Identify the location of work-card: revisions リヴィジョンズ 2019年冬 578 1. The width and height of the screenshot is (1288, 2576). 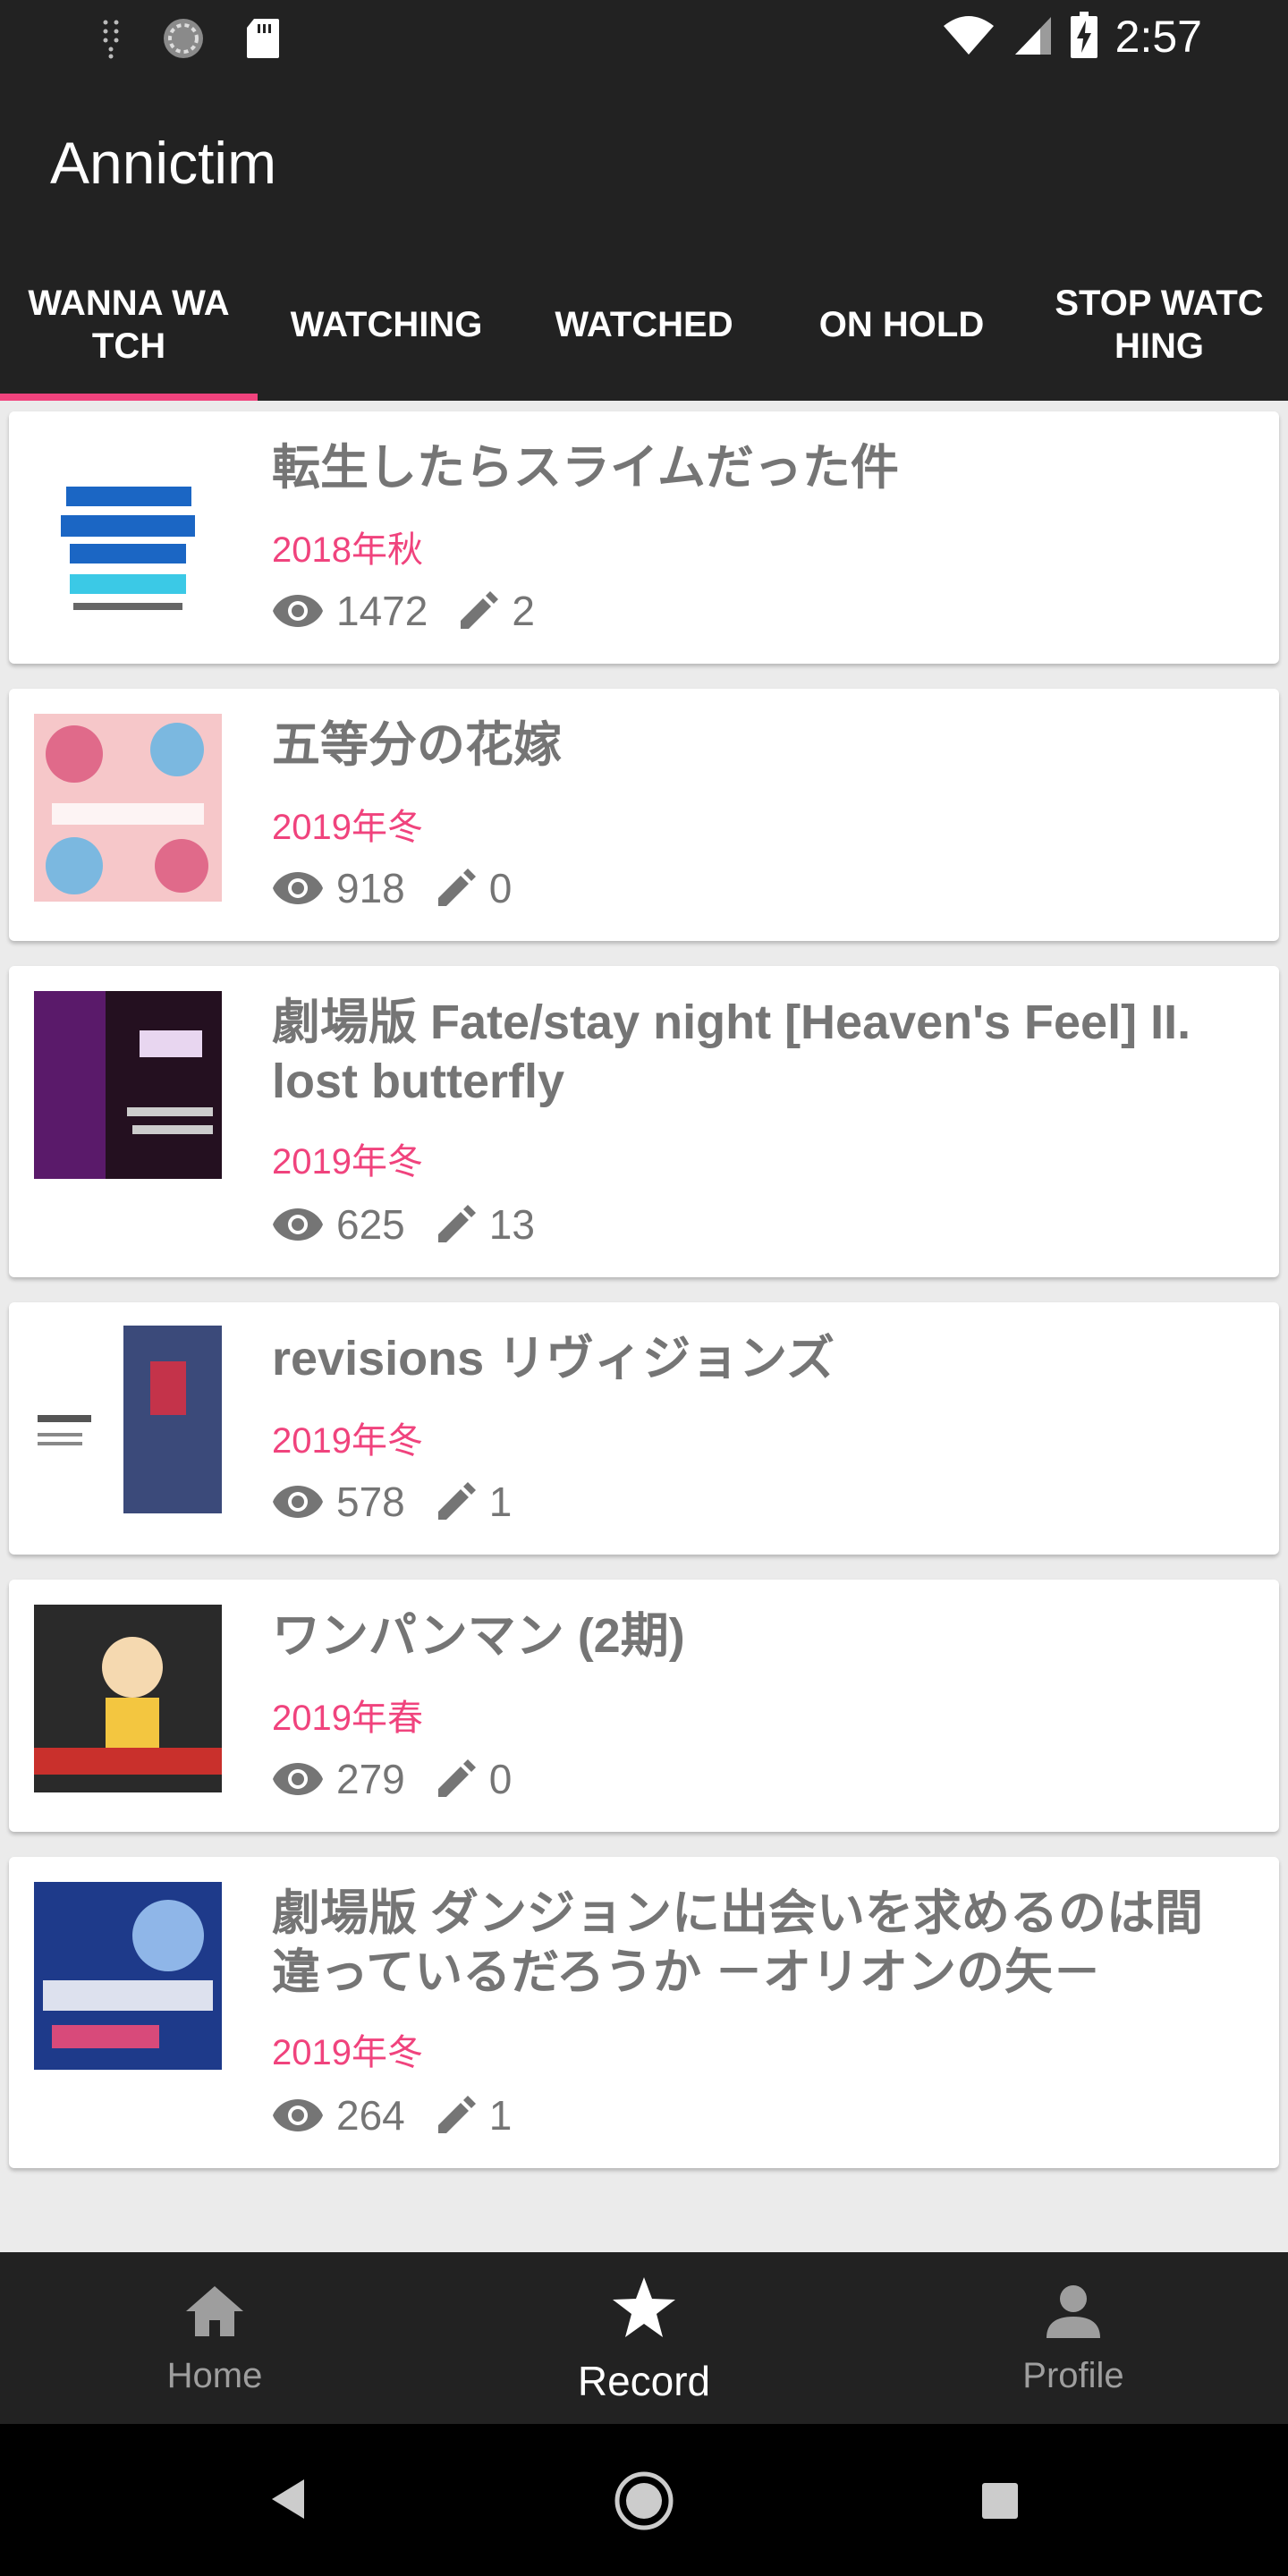
(644, 1428).